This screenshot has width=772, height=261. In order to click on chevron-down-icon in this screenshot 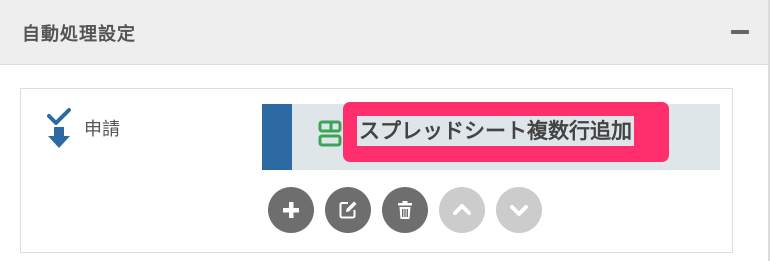, I will do `click(519, 210)`.